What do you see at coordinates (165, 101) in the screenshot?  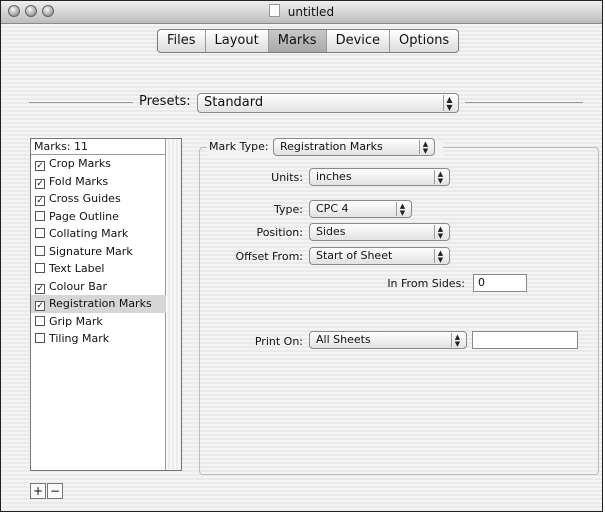 I see `presets-label: Presets:` at bounding box center [165, 101].